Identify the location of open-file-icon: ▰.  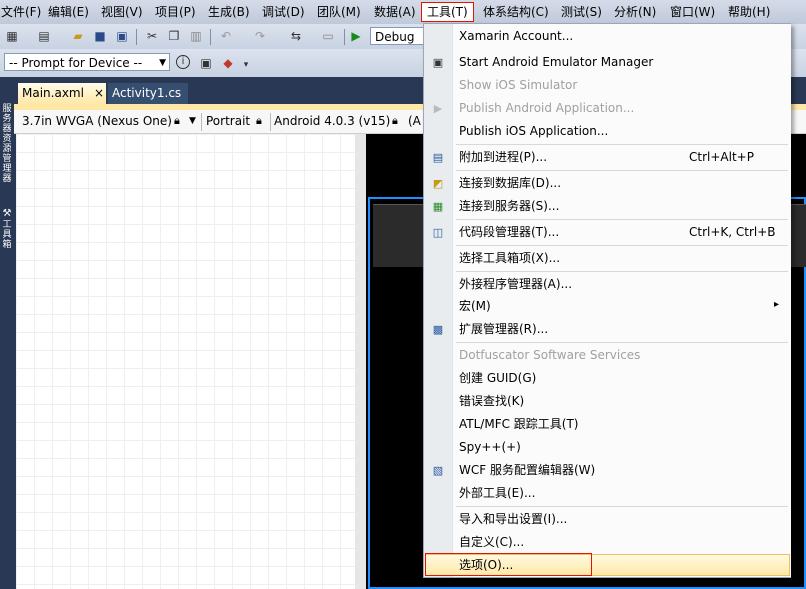
(78, 36).